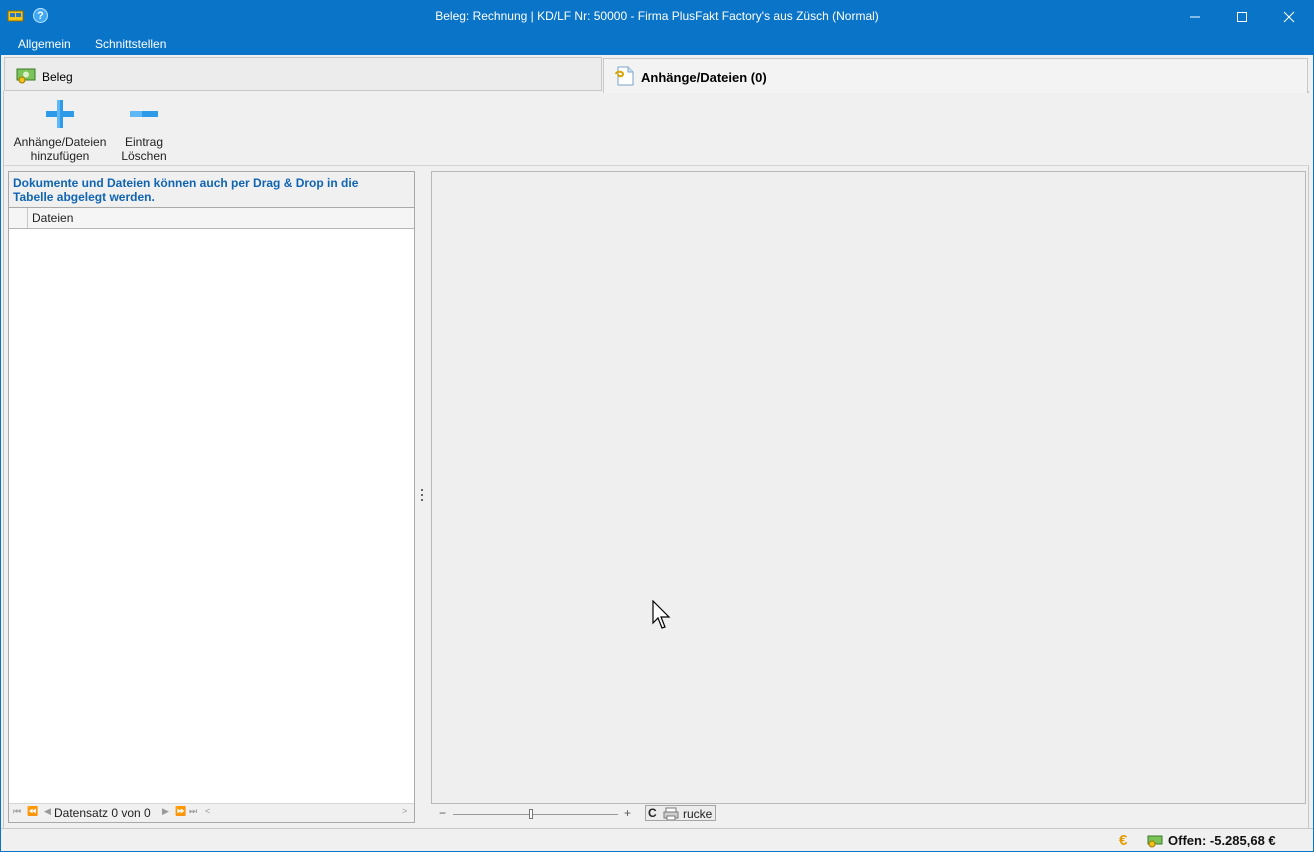 This screenshot has height=852, width=1314. What do you see at coordinates (144, 114) in the screenshot?
I see `minus-icon` at bounding box center [144, 114].